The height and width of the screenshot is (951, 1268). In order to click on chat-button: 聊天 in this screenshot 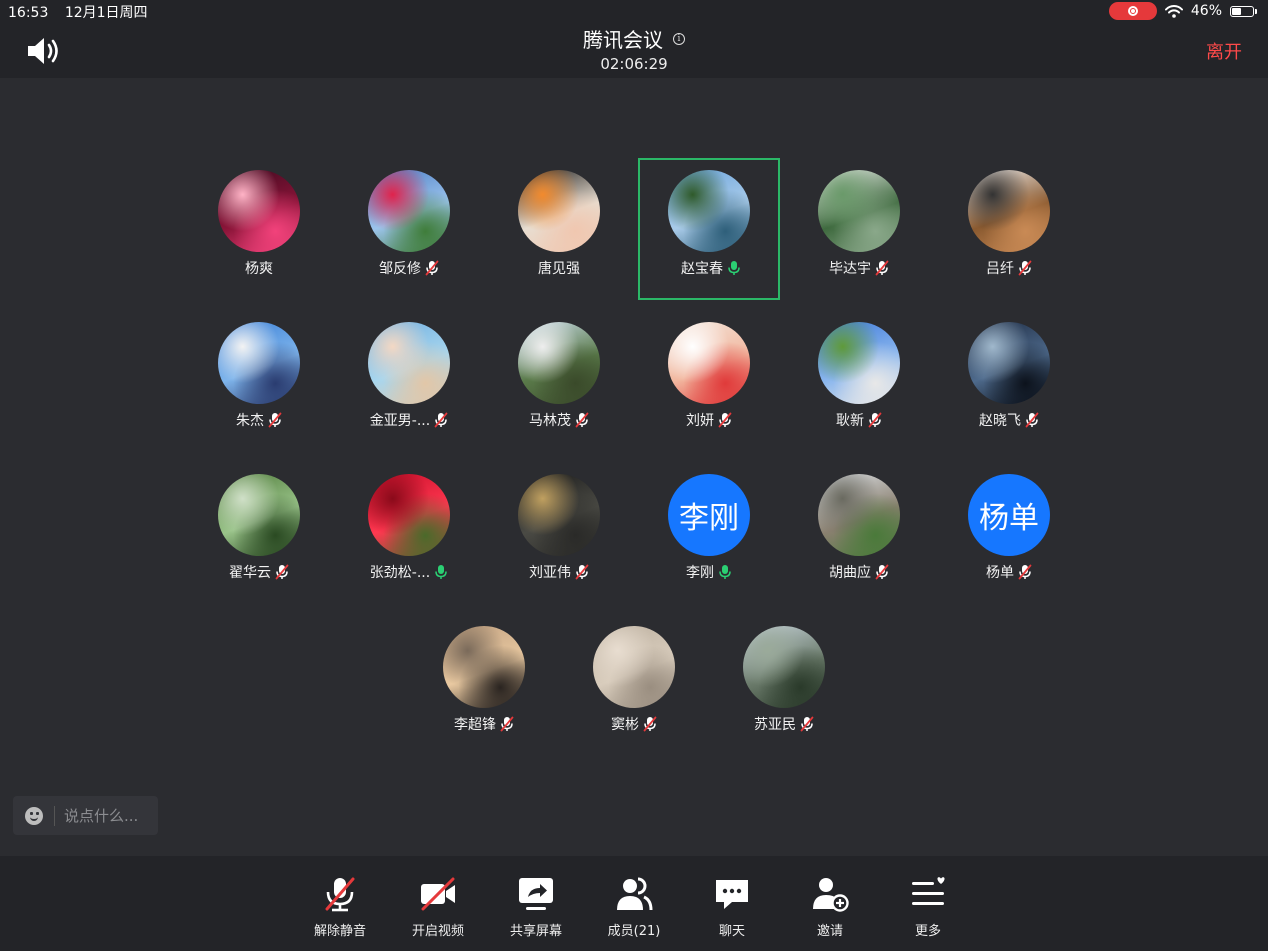, I will do `click(732, 906)`.